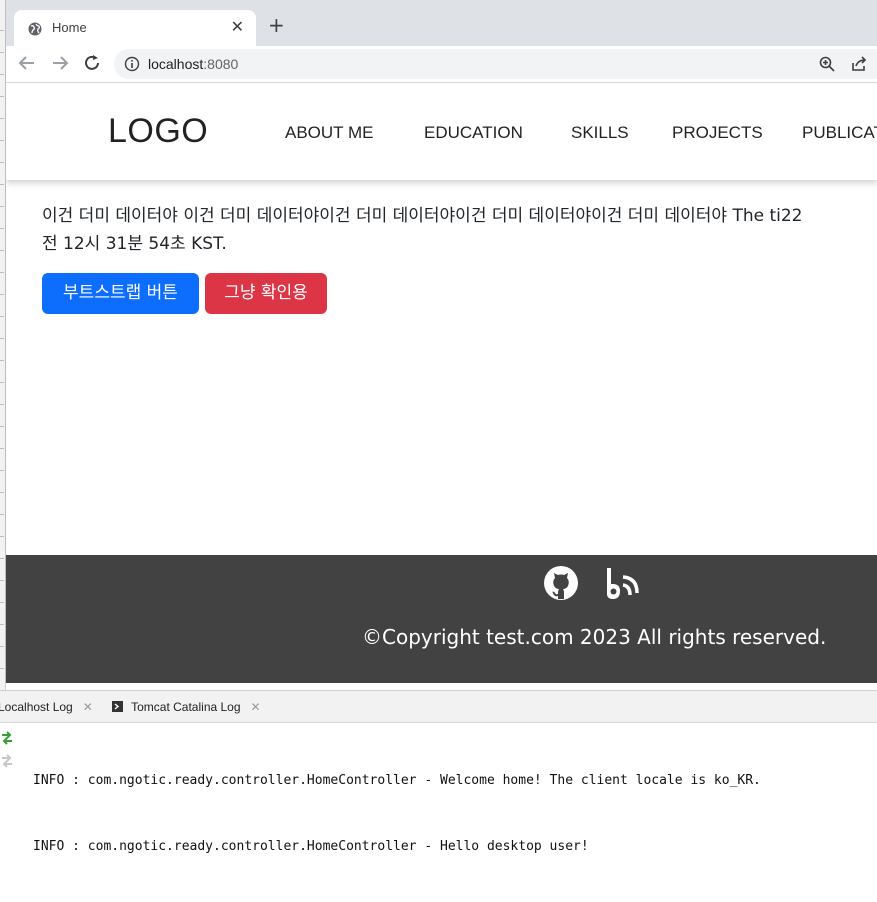 This screenshot has width=877, height=902. I want to click on github-icon, so click(561, 585).